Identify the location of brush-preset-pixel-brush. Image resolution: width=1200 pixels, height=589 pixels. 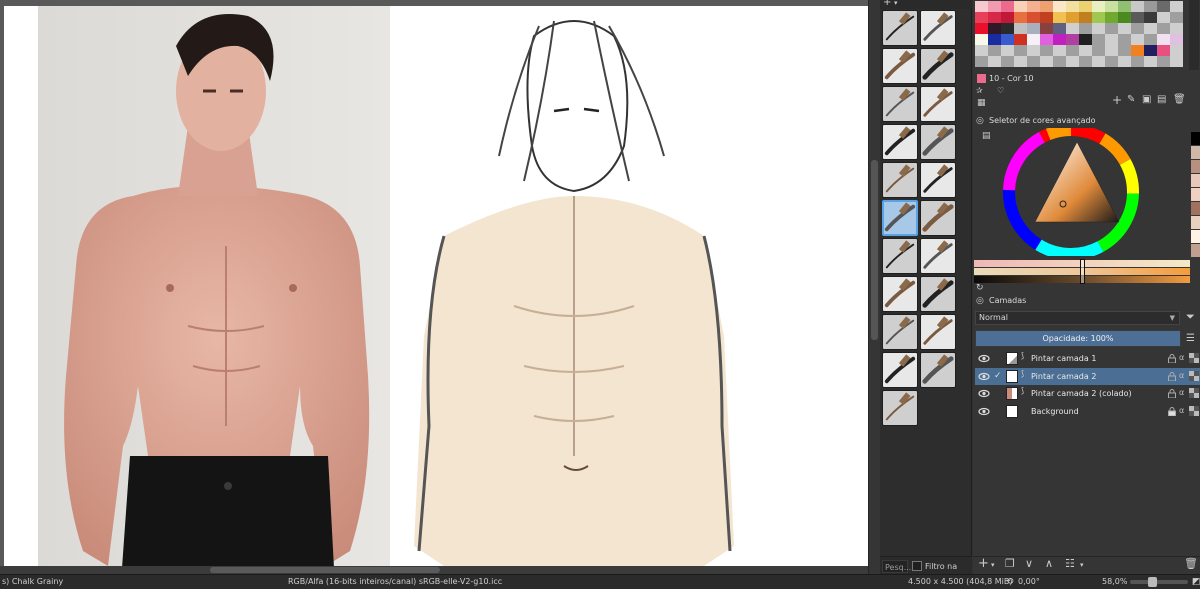
(938, 294).